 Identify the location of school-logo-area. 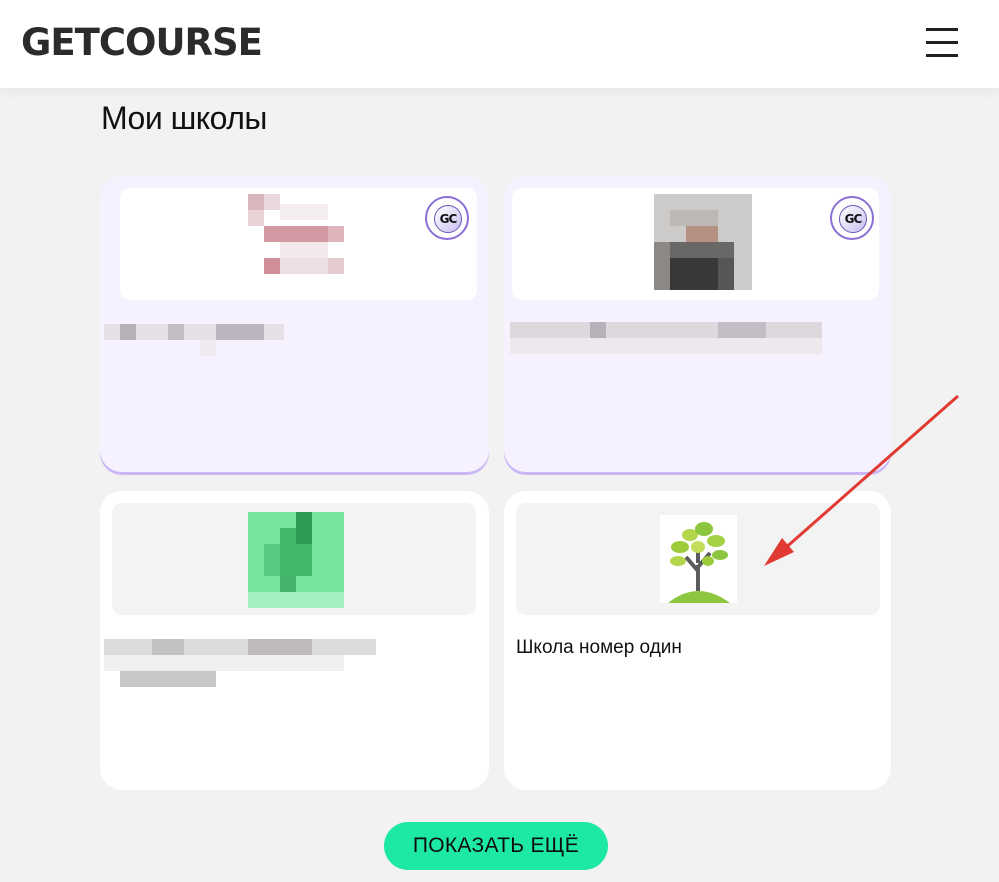
(294, 559).